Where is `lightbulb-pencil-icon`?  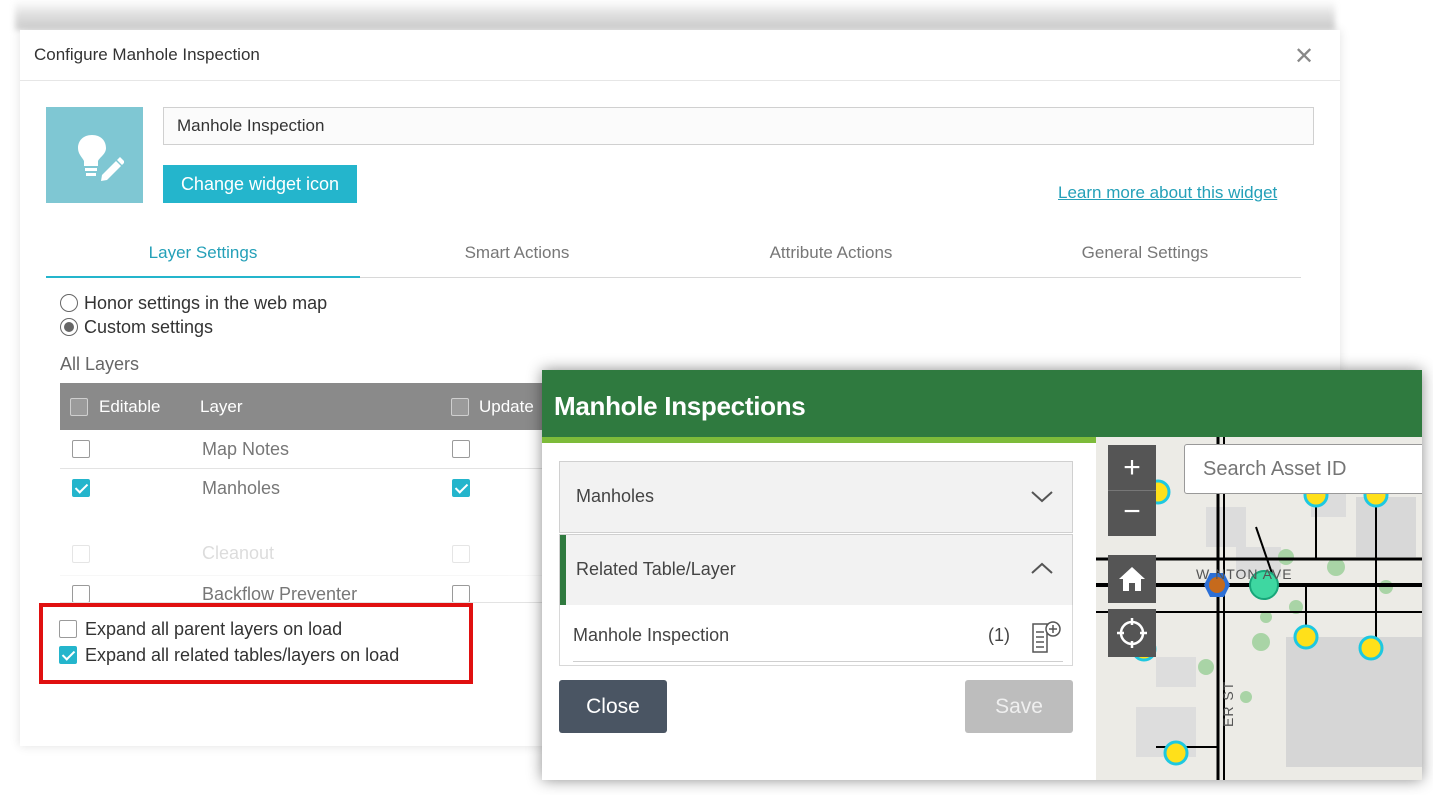
lightbulb-pencil-icon is located at coordinates (101, 158).